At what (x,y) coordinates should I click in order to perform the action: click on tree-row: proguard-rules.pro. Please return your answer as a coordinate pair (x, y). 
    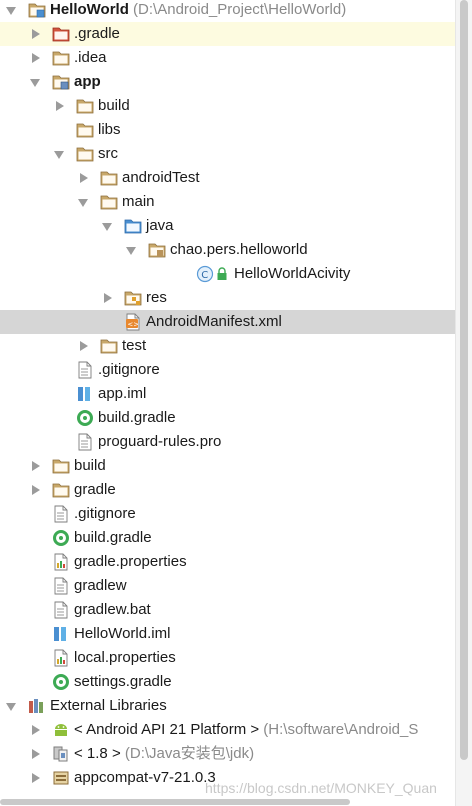
    Looking at the image, I should click on (228, 442).